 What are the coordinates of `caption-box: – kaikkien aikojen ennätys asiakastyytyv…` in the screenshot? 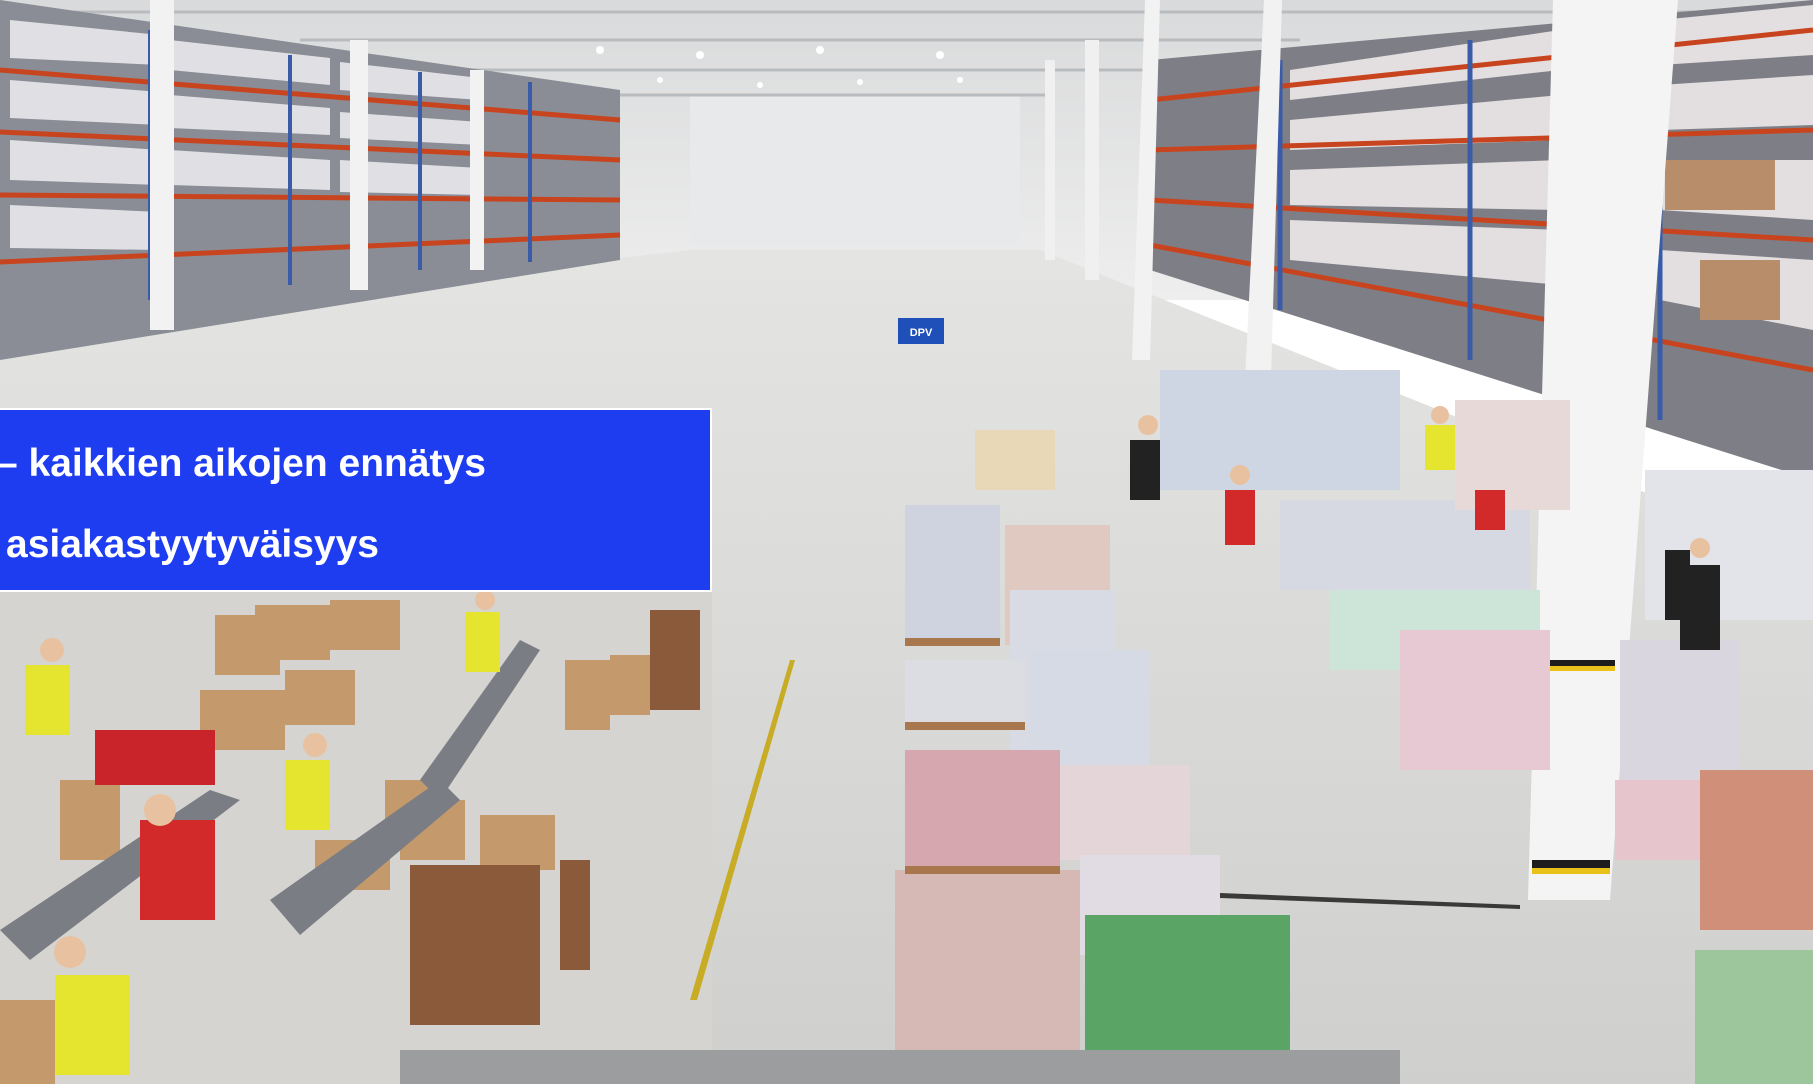 It's located at (356, 500).